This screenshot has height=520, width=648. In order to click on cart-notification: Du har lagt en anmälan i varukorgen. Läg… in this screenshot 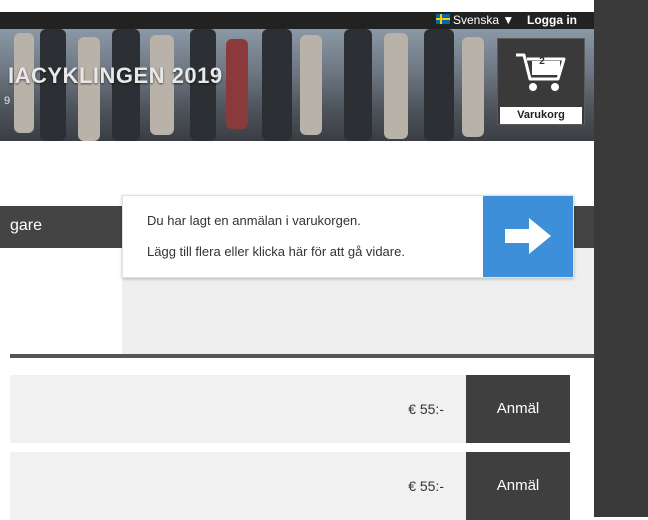, I will do `click(348, 236)`.